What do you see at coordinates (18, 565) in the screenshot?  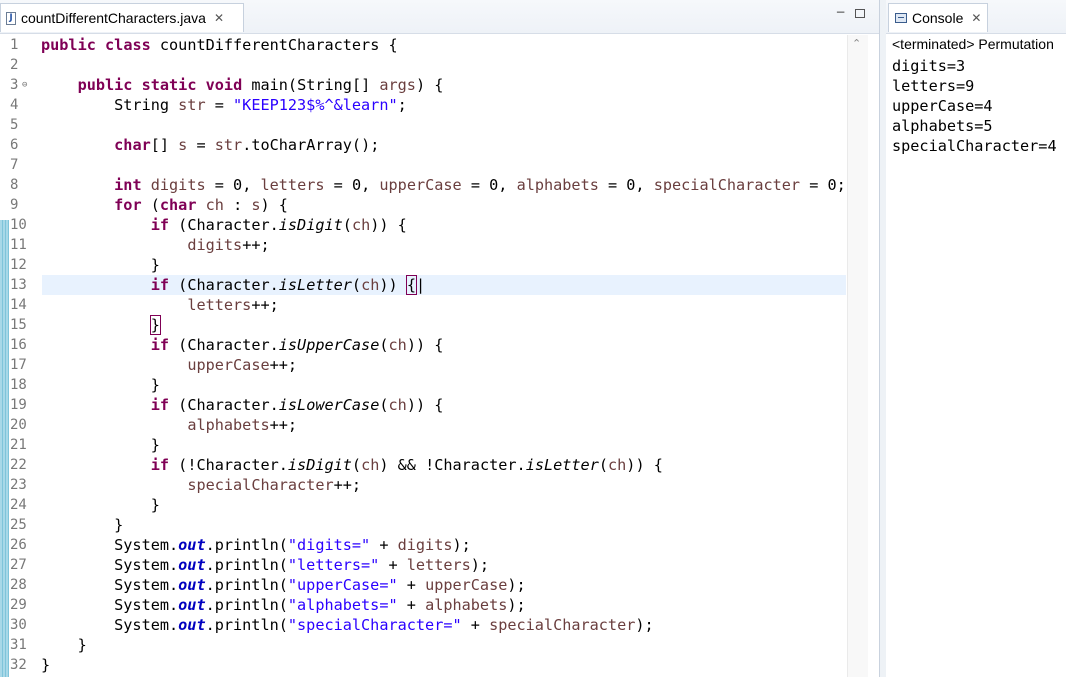 I see `line-number: 27` at bounding box center [18, 565].